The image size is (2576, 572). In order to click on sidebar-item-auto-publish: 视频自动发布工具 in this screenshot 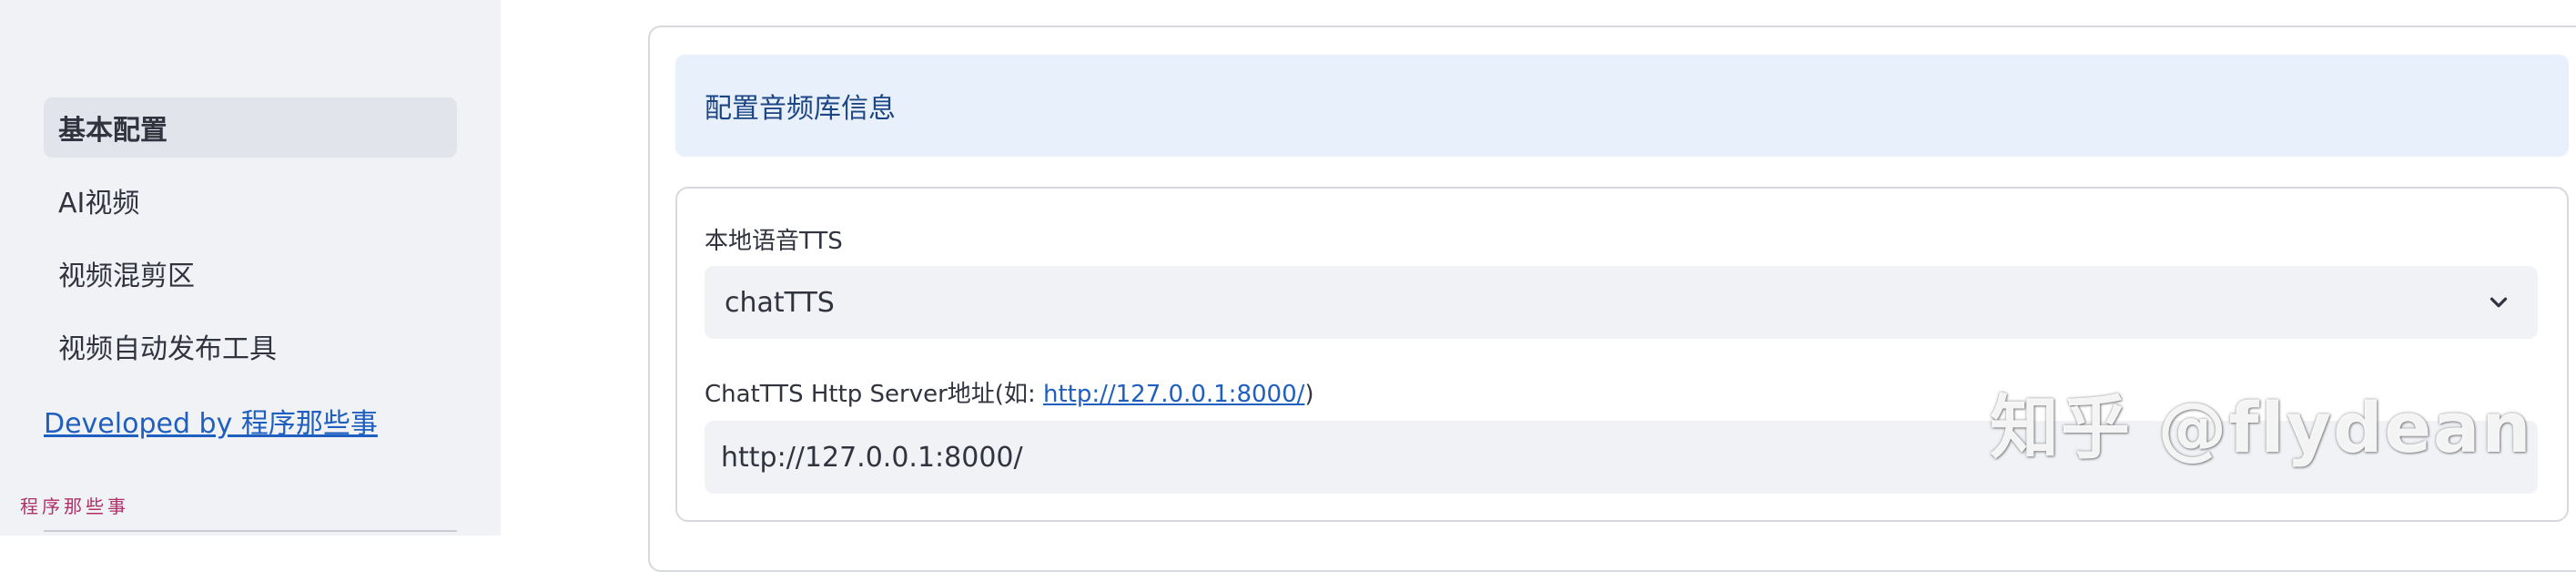, I will do `click(250, 346)`.